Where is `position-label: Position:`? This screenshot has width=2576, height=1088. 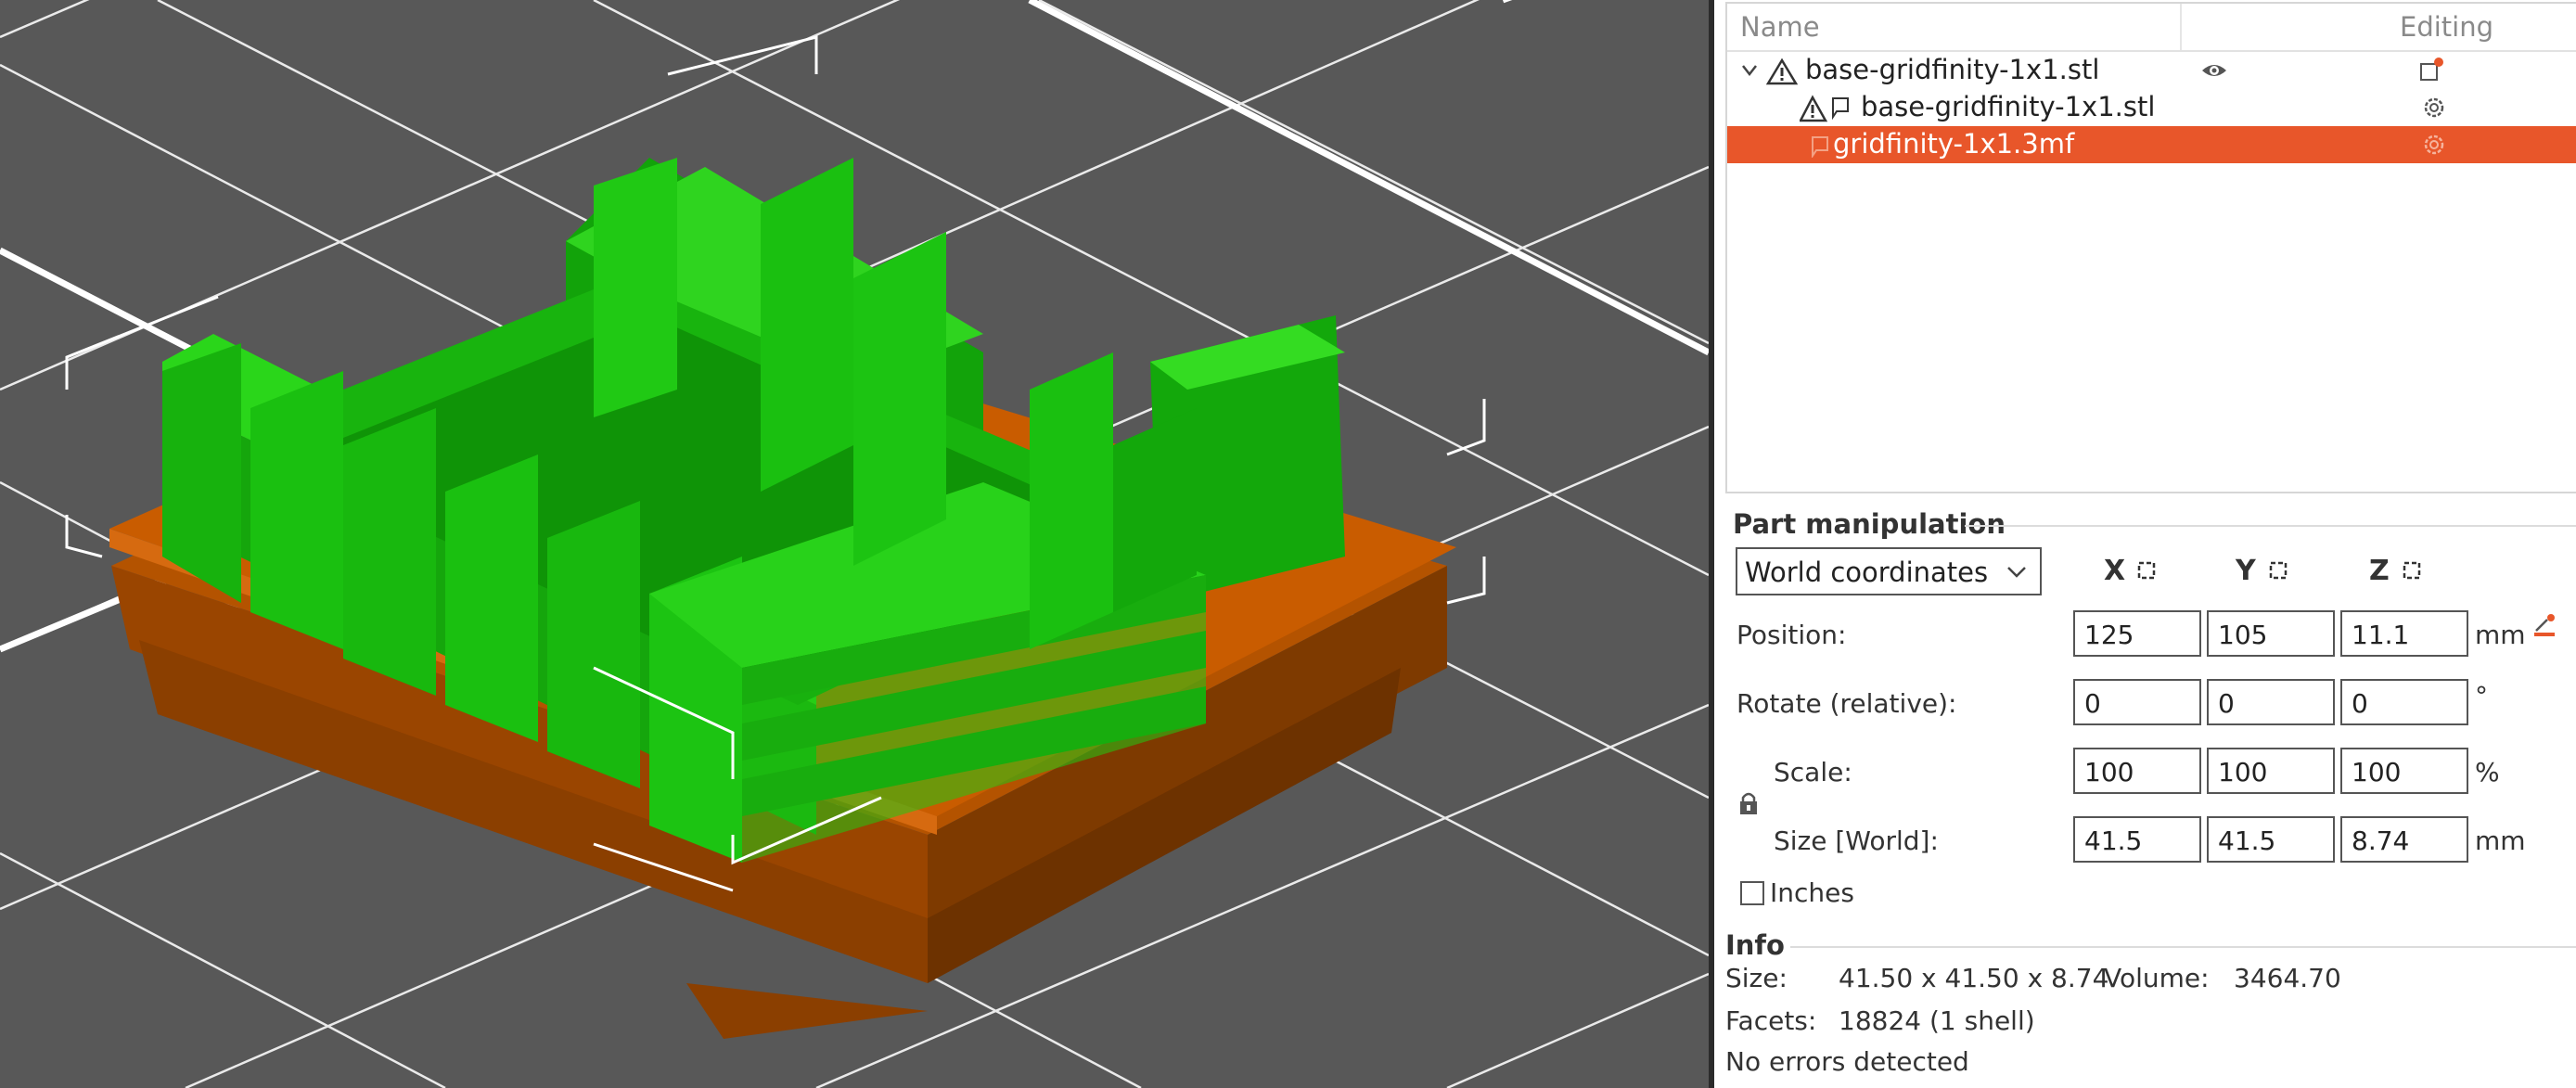
position-label: Position: is located at coordinates (1792, 635).